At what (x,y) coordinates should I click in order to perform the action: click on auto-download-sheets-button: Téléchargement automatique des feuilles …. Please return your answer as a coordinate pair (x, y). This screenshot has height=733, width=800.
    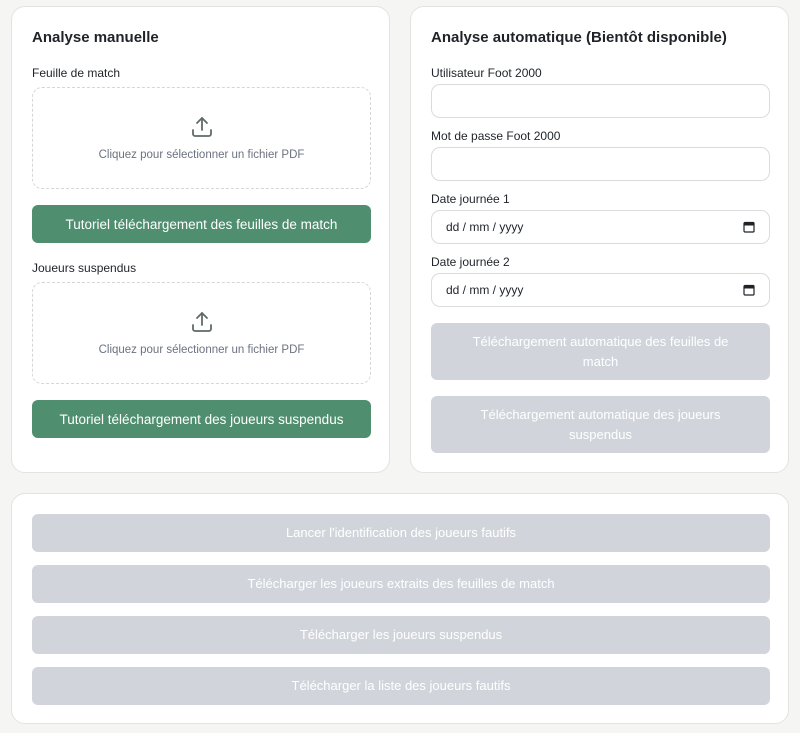
    Looking at the image, I should click on (600, 351).